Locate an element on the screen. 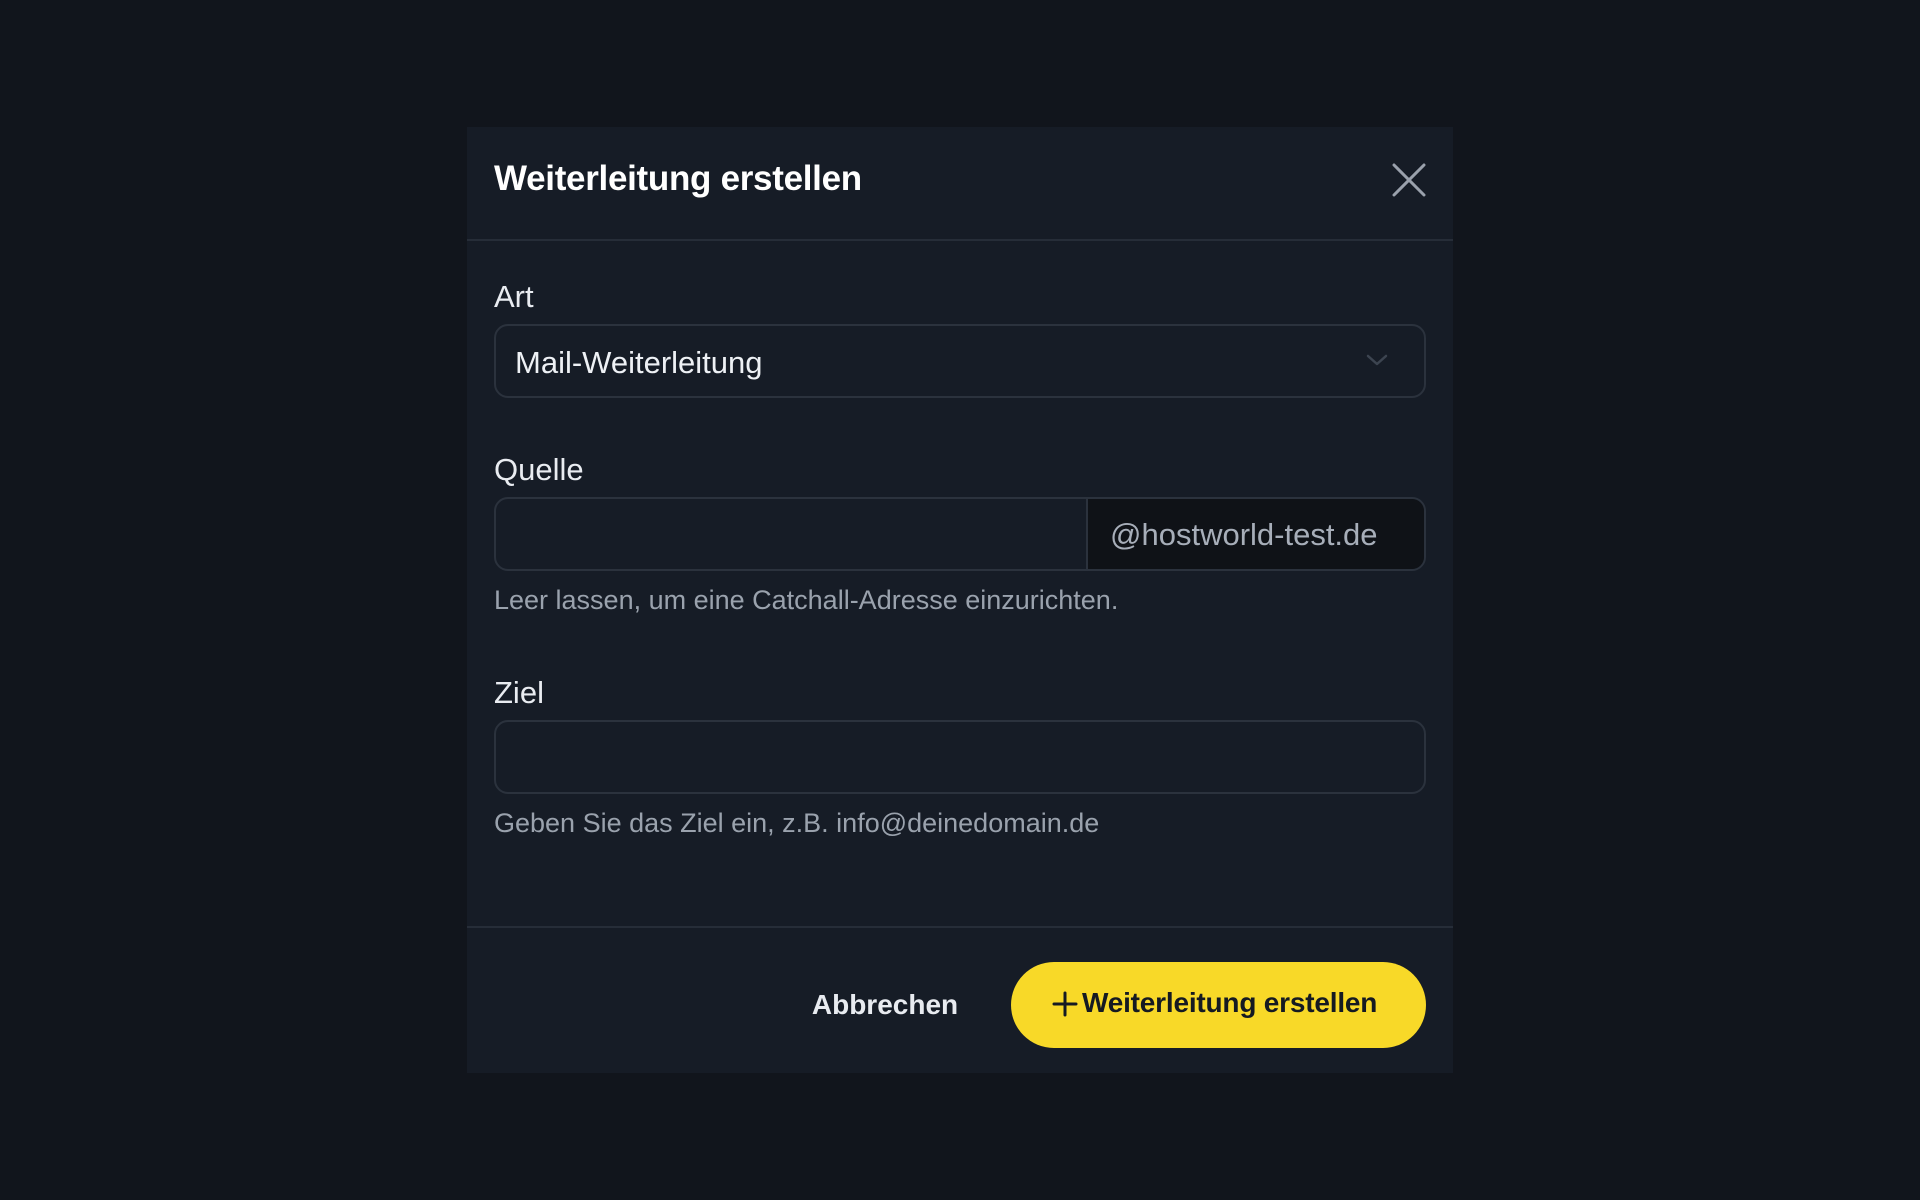 This screenshot has width=1920, height=1200. dialog-header: Weiterleitung erstellen is located at coordinates (960, 184).